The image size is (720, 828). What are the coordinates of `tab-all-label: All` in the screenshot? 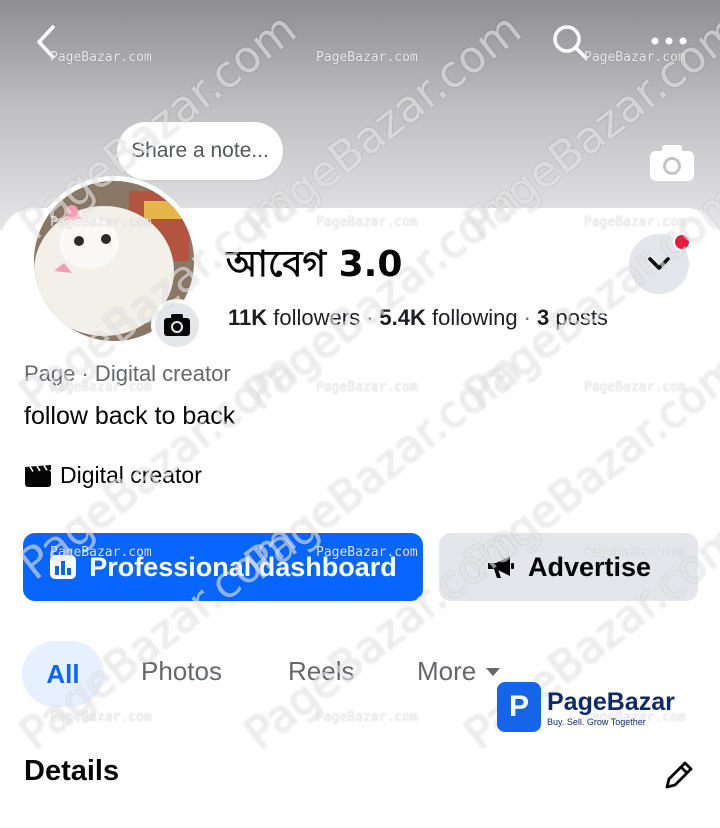 It's located at (63, 673).